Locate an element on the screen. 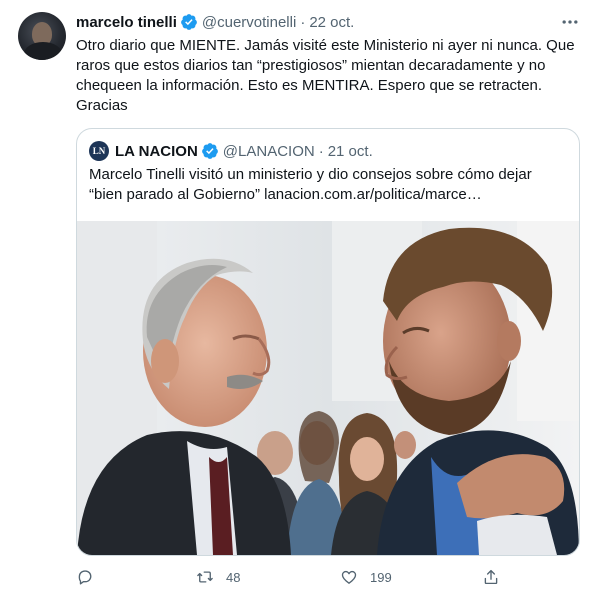  more-icon is located at coordinates (570, 22).